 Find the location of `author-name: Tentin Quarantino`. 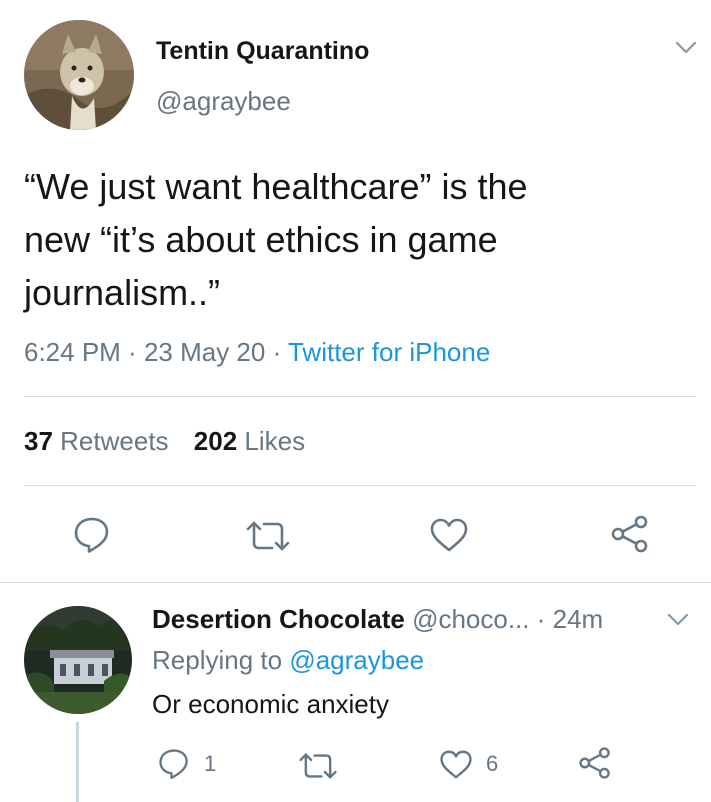

author-name: Tentin Quarantino is located at coordinates (262, 51).